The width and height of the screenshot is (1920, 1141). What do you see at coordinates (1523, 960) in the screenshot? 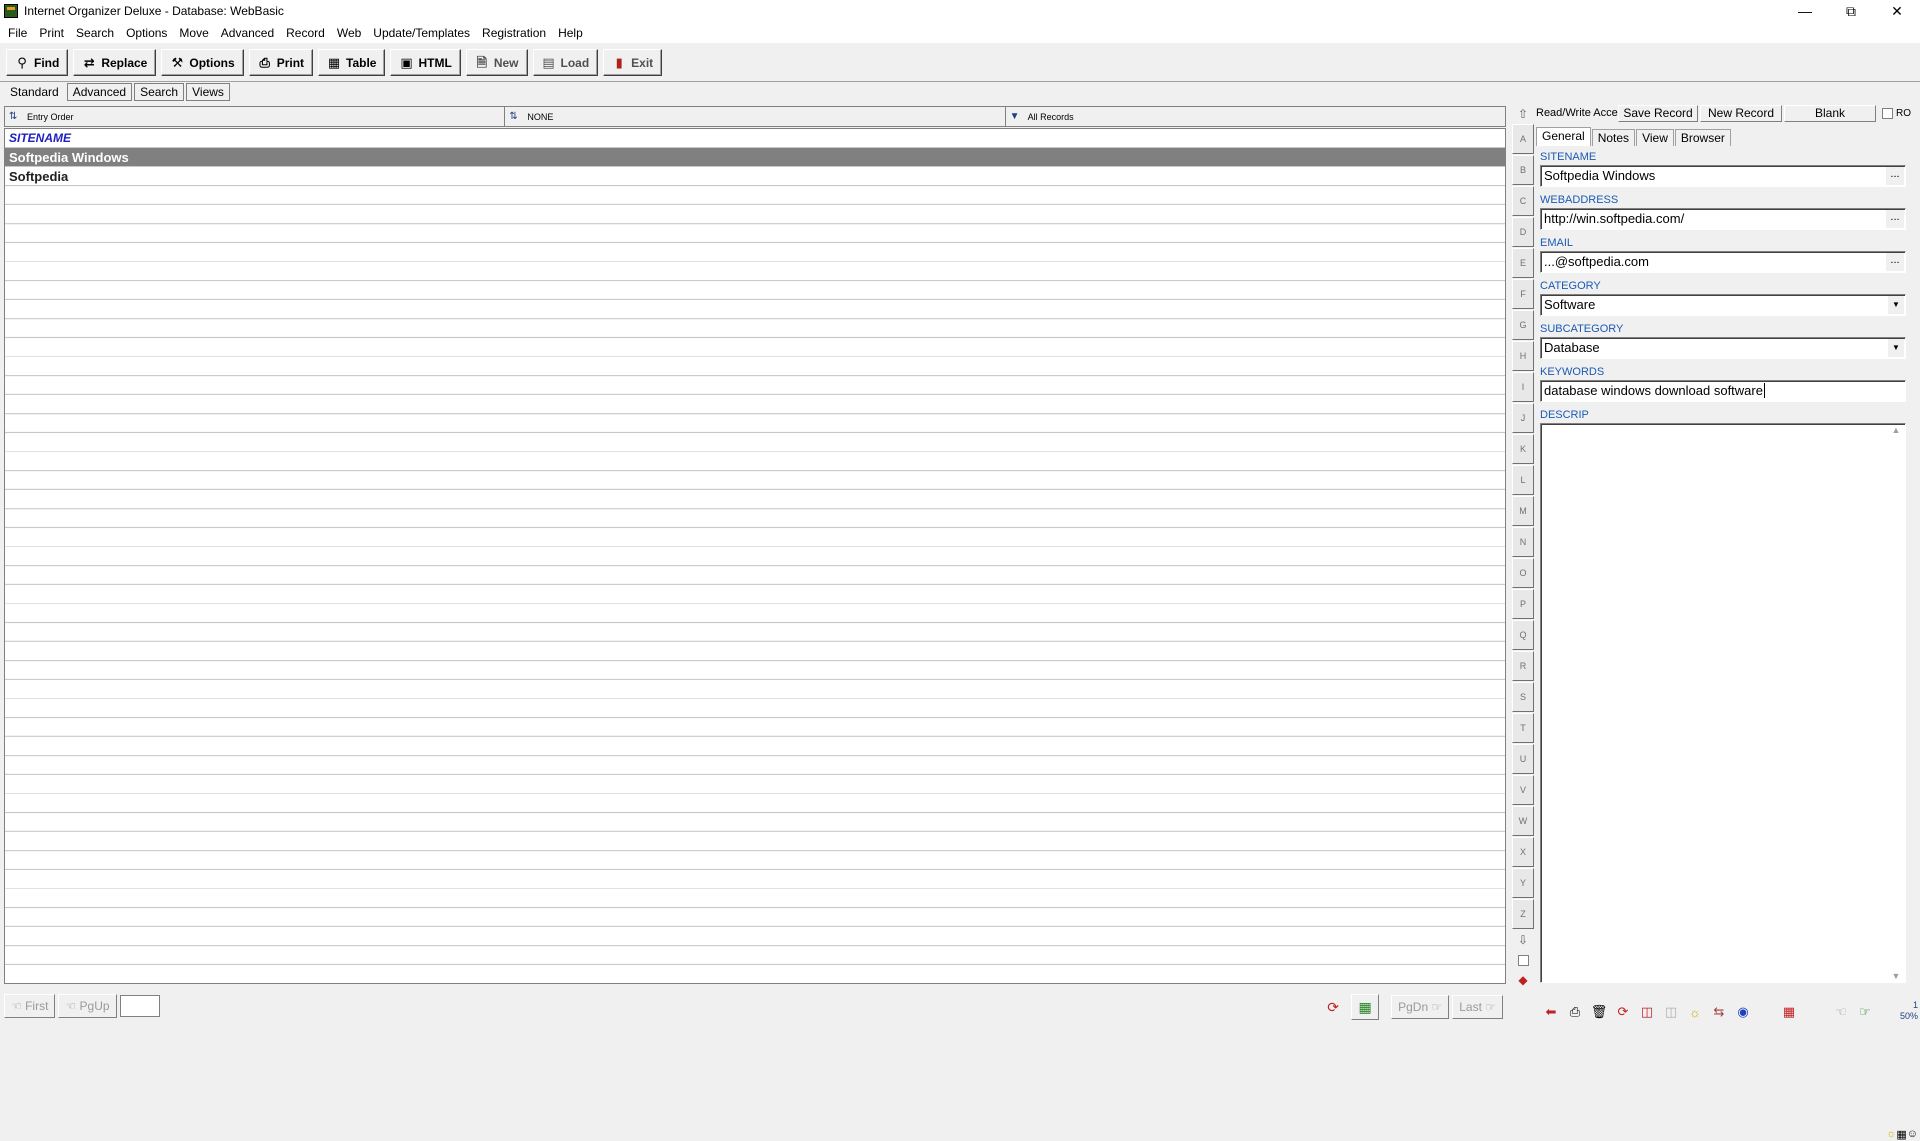
I see `toggle-checkbox` at bounding box center [1523, 960].